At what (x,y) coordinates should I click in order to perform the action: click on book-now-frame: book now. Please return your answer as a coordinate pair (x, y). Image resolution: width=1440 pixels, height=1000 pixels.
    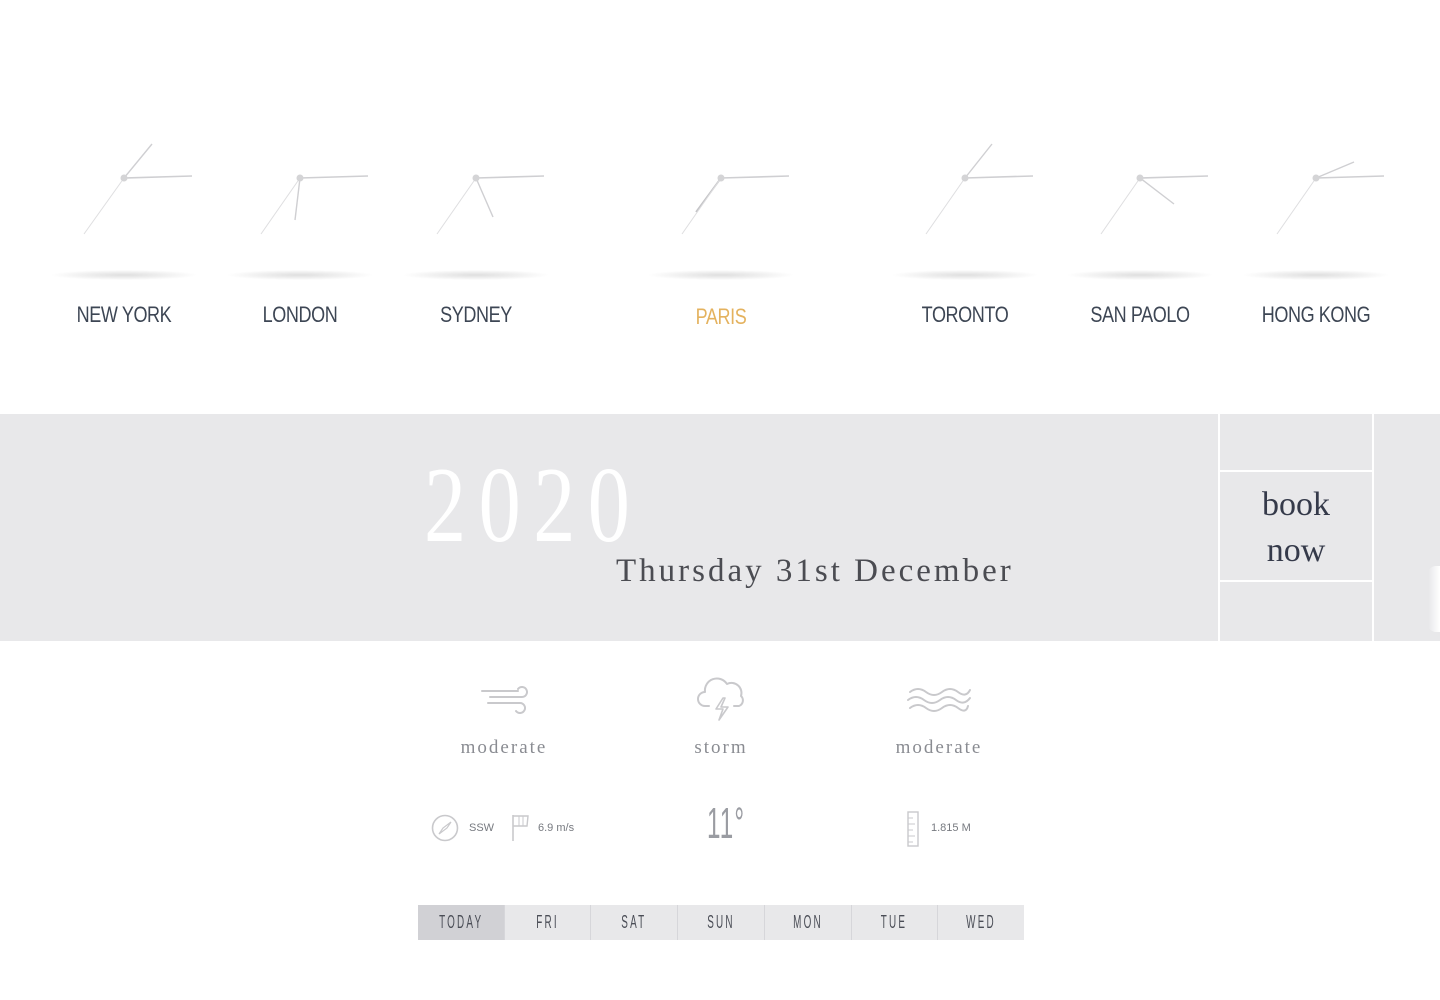
    Looking at the image, I should click on (1296, 527).